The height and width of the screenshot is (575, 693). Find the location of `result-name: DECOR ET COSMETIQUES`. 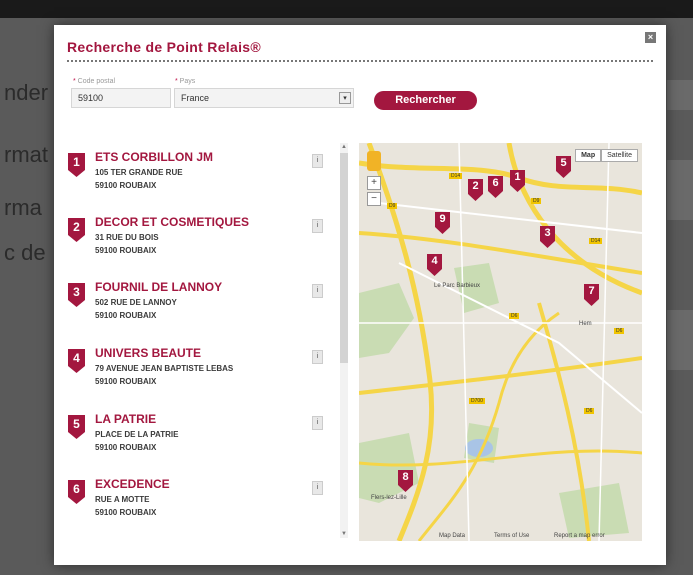

result-name: DECOR ET COSMETIQUES is located at coordinates (172, 222).